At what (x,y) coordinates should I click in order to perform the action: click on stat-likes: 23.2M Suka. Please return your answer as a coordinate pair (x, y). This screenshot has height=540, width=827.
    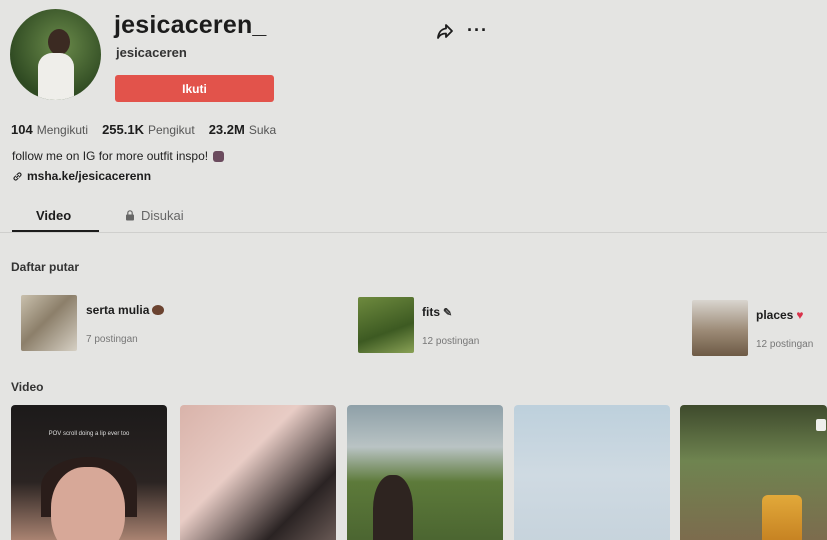
    Looking at the image, I should click on (243, 130).